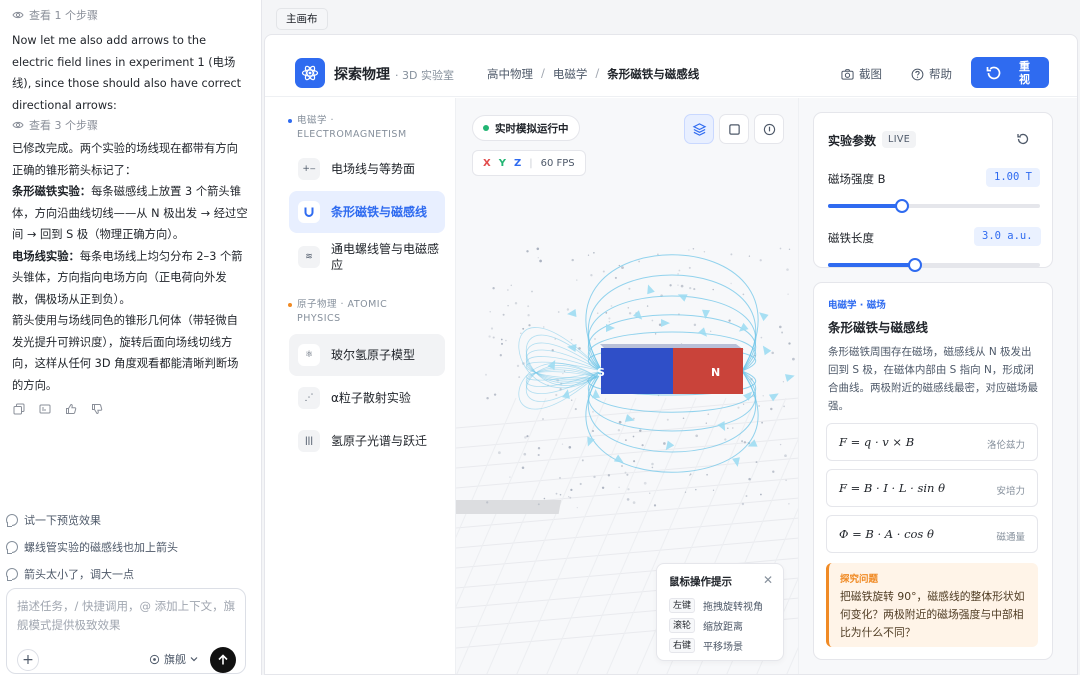 The height and width of the screenshot is (675, 1080). What do you see at coordinates (367, 441) in the screenshot?
I see `nav-item-hydrogen-spectrum: ǀǀǀ 氢原子光谱与跃迁` at bounding box center [367, 441].